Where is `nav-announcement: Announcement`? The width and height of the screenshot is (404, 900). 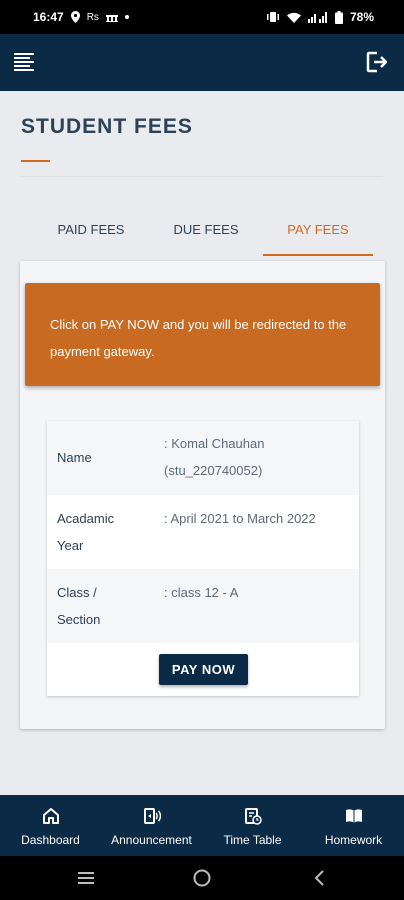
nav-announcement: Announcement is located at coordinates (151, 825).